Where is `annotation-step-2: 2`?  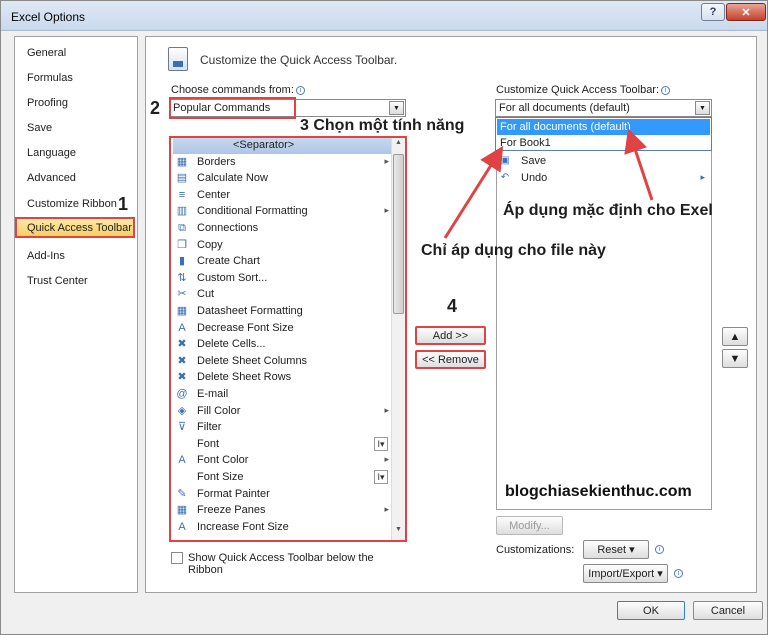 annotation-step-2: 2 is located at coordinates (155, 108).